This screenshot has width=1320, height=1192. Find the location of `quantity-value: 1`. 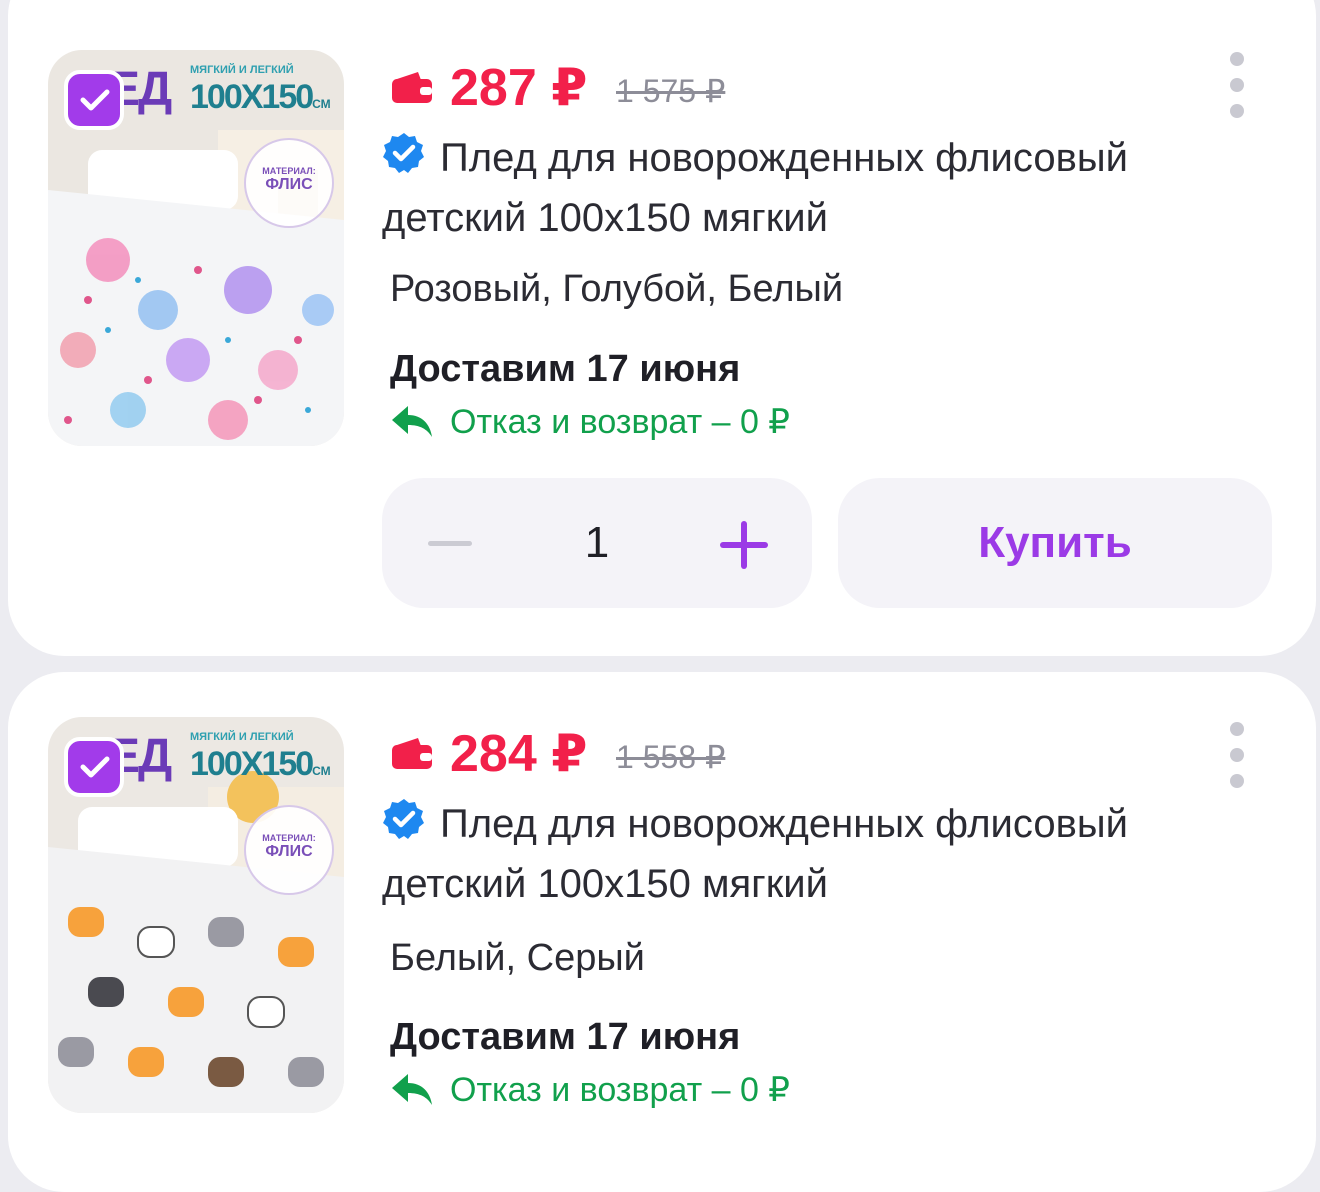

quantity-value: 1 is located at coordinates (597, 542).